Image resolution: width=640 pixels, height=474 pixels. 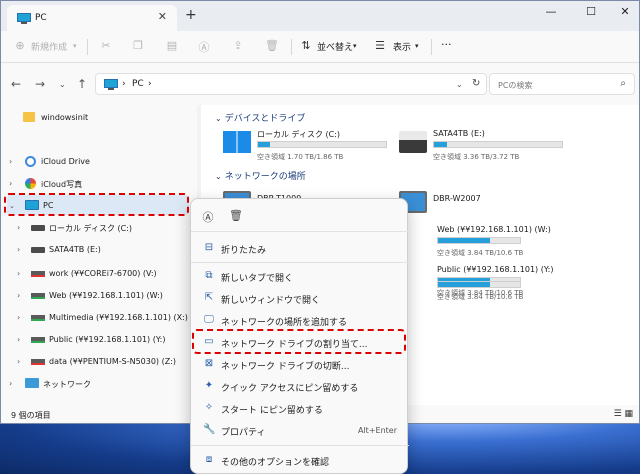 What do you see at coordinates (49, 46) in the screenshot?
I see `new-button: 新規作成` at bounding box center [49, 46].